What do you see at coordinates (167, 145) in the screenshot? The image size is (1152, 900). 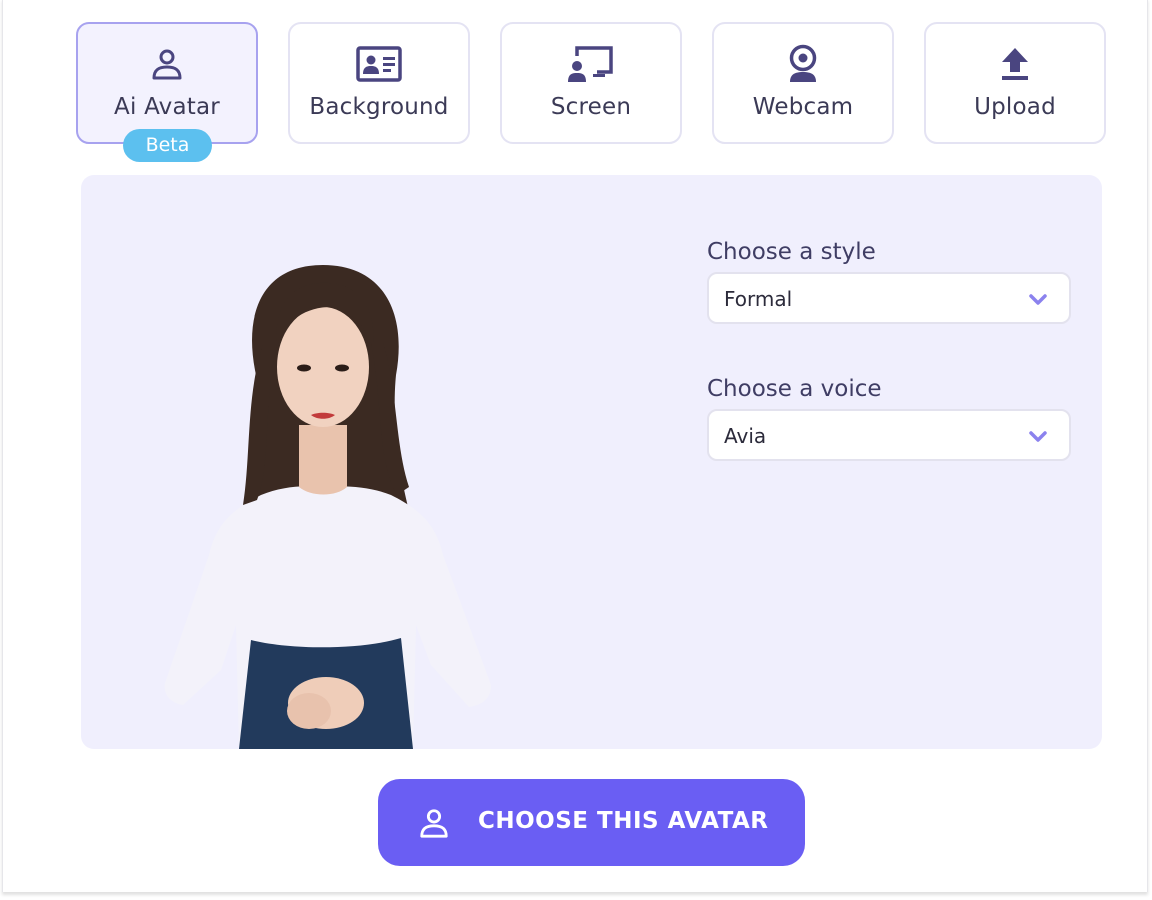 I see `beta-badge: Beta` at bounding box center [167, 145].